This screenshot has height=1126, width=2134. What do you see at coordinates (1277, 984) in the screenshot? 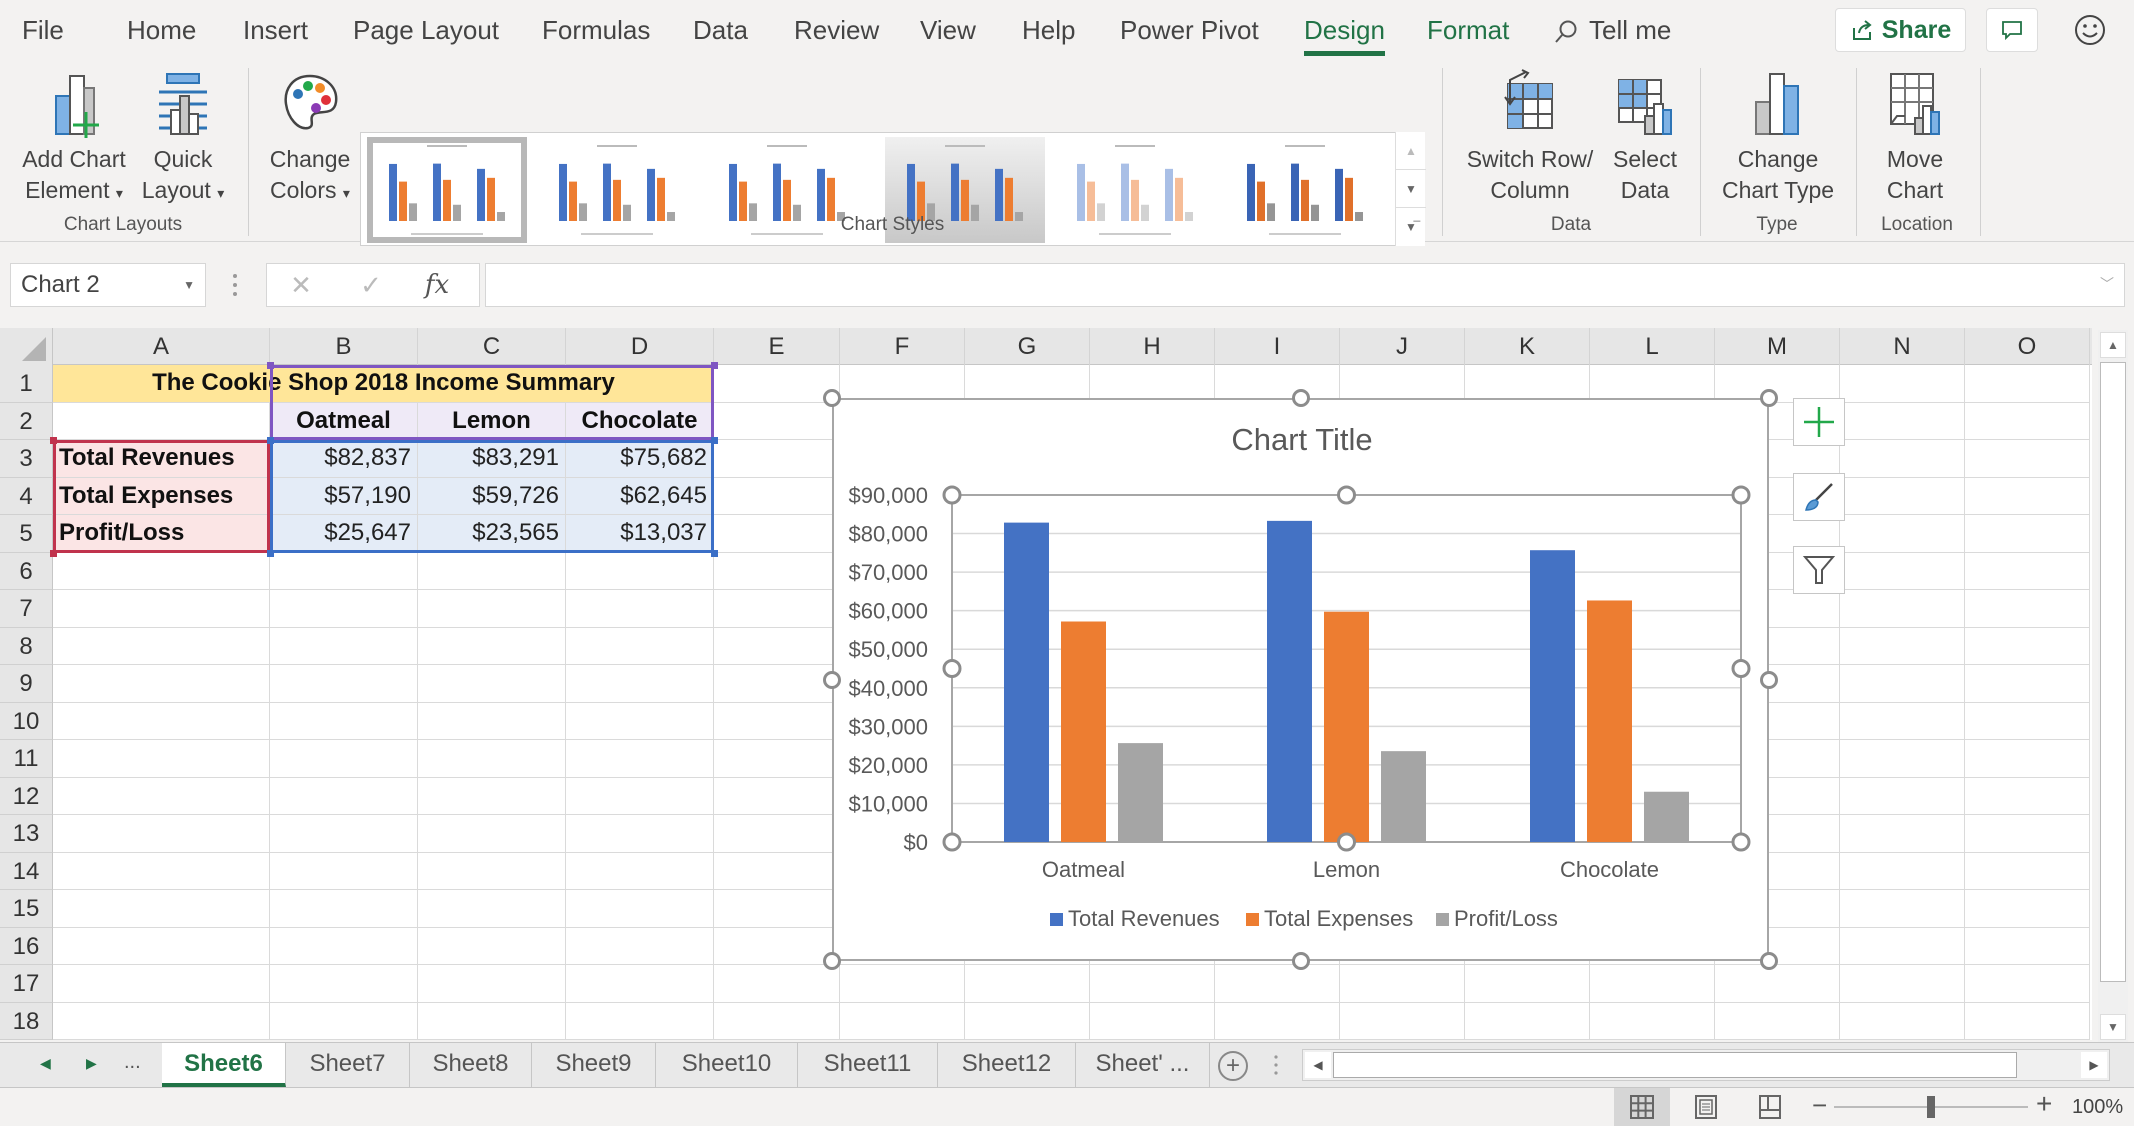
I see `cell-I17` at bounding box center [1277, 984].